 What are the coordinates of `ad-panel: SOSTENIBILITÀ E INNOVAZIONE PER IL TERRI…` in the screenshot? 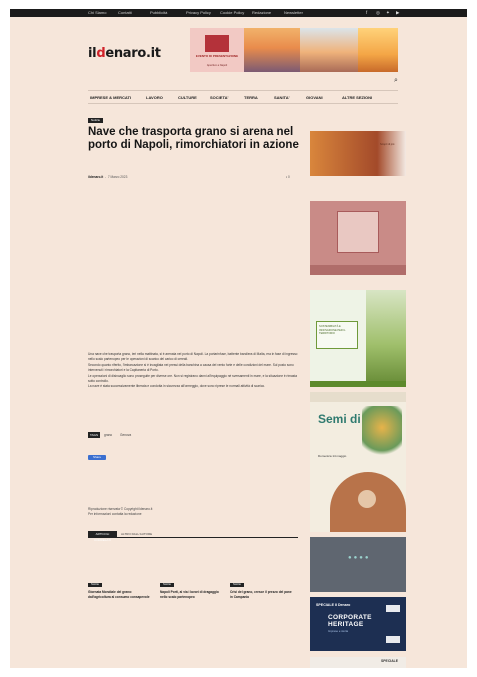 It's located at (337, 335).